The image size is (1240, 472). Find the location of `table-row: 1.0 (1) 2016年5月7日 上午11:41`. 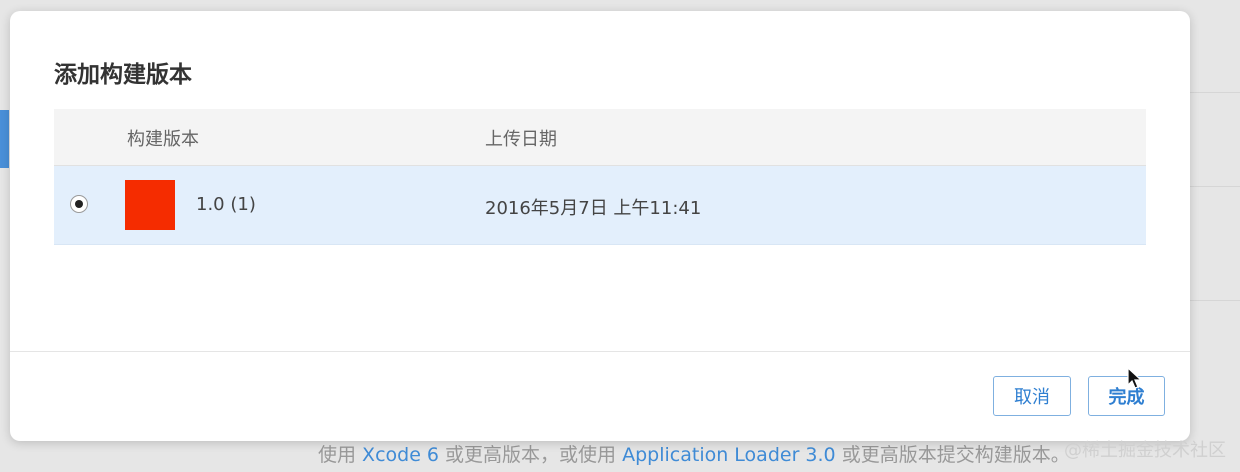

table-row: 1.0 (1) 2016年5月7日 上午11:41 is located at coordinates (600, 205).